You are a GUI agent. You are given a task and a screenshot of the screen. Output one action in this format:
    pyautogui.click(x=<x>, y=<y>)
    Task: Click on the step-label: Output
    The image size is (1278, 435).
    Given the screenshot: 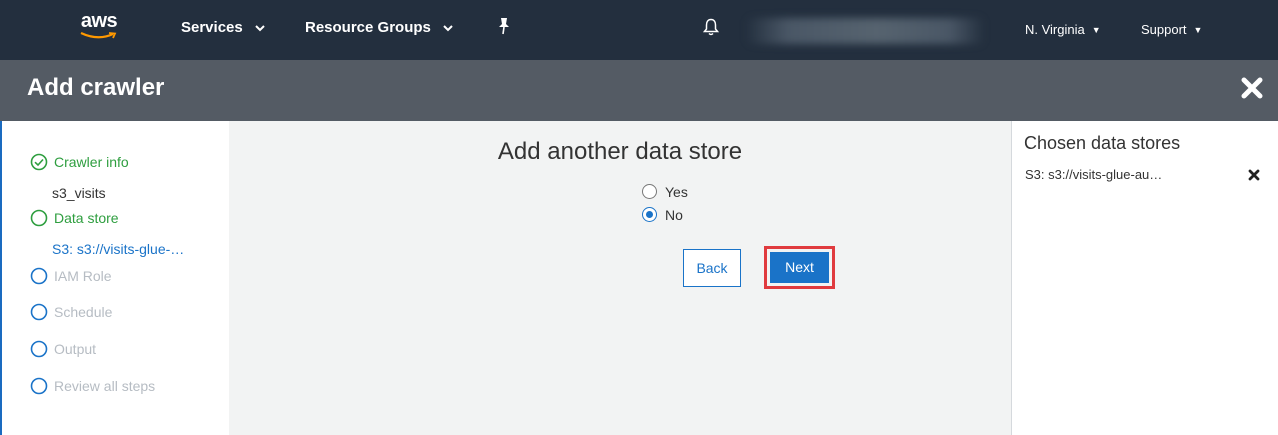 What is the action you would take?
    pyautogui.click(x=75, y=349)
    